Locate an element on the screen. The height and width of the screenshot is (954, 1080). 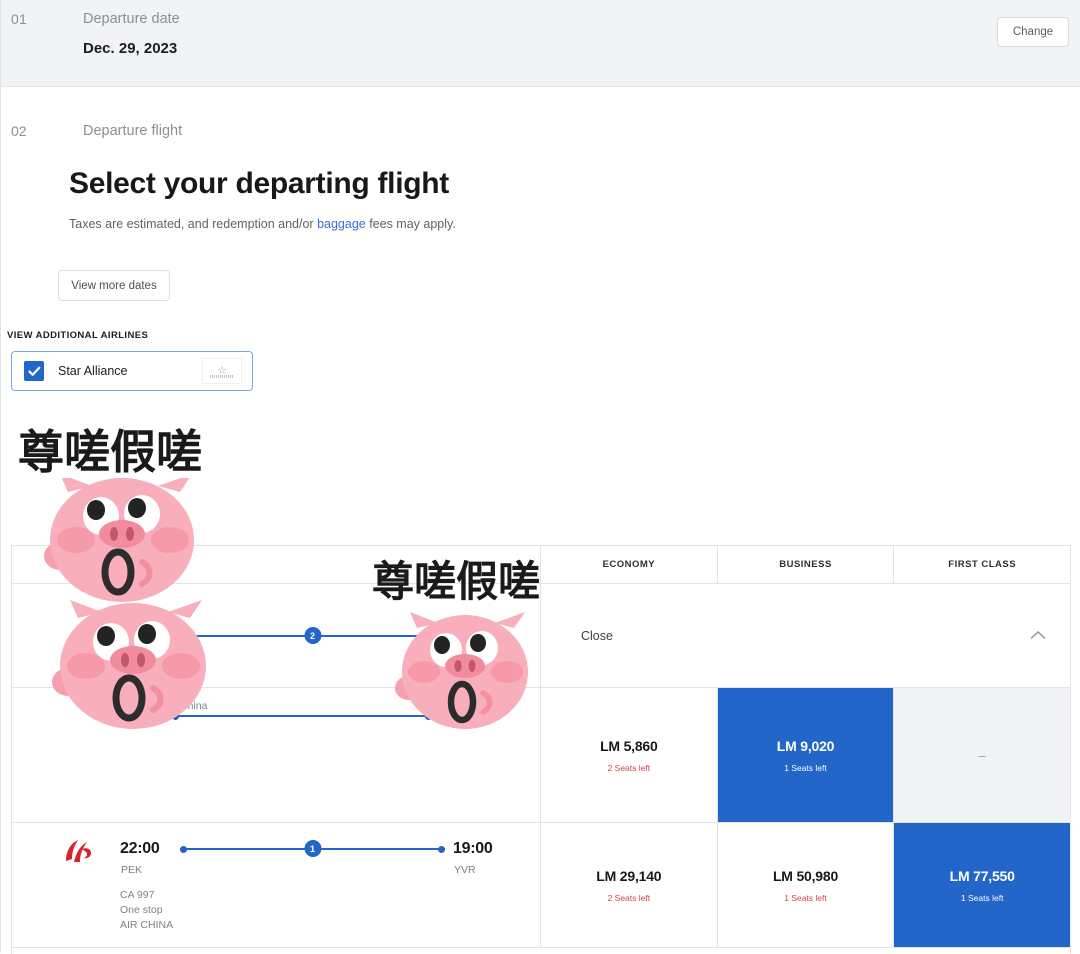
stops-badge: 1 is located at coordinates (312, 848).